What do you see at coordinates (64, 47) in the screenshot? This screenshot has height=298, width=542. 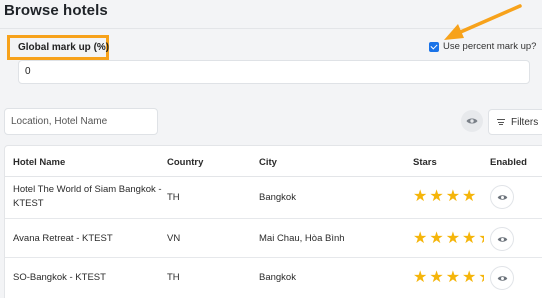 I see `global-markup-label: Global mark up (%)` at bounding box center [64, 47].